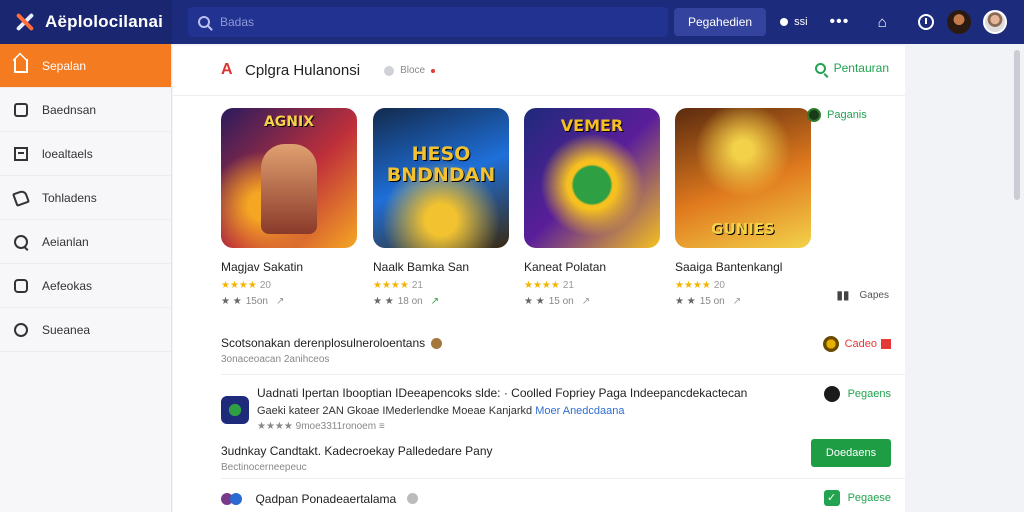 The width and height of the screenshot is (1024, 512). I want to click on badge-icon, so click(814, 115).